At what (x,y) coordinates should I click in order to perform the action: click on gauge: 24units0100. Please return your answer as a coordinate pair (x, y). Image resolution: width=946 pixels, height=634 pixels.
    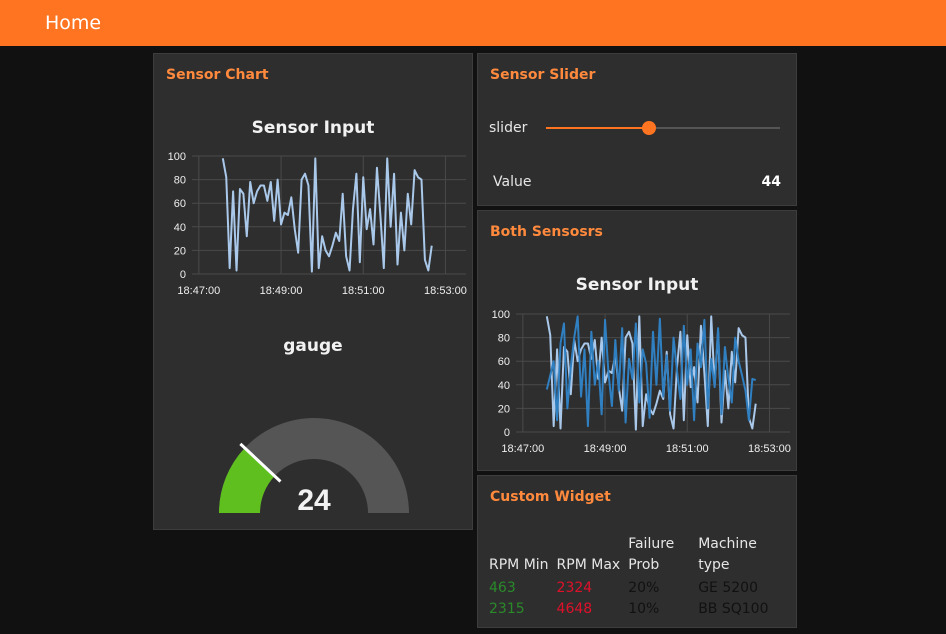
    Looking at the image, I should click on (314, 467).